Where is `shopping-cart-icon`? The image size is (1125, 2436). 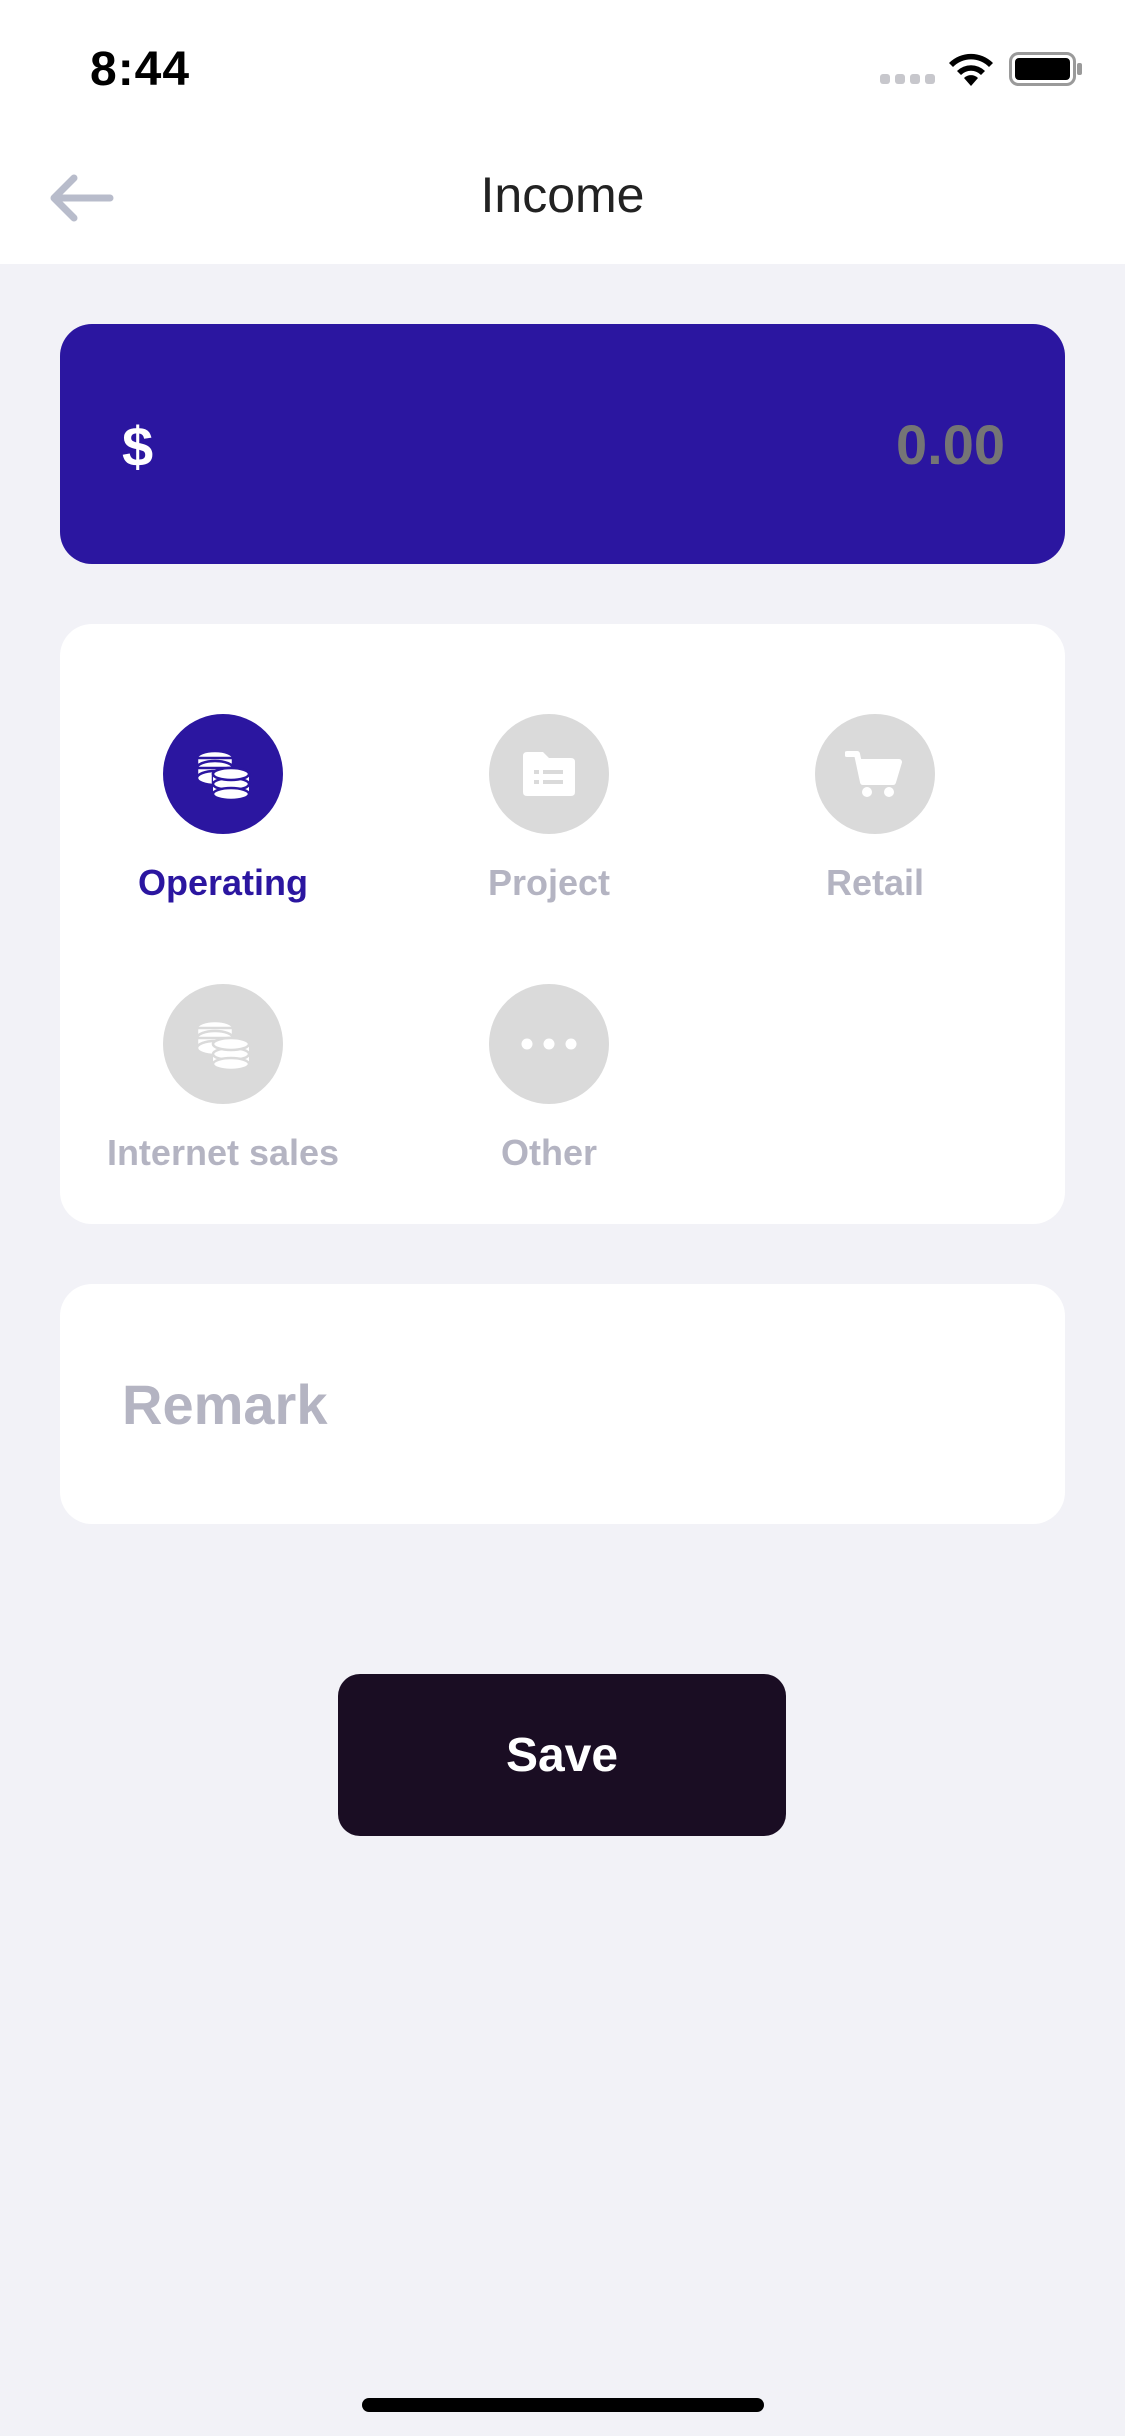 shopping-cart-icon is located at coordinates (873, 774).